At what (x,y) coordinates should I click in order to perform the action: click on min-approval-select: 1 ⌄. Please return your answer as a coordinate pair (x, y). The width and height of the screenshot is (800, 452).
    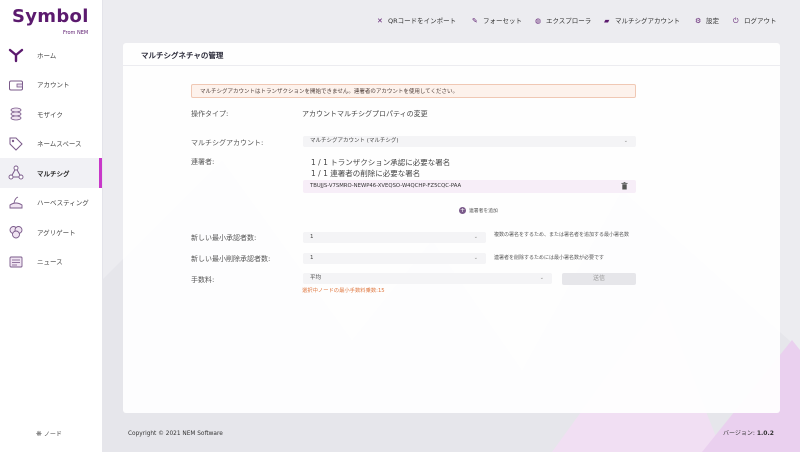
    Looking at the image, I should click on (394, 237).